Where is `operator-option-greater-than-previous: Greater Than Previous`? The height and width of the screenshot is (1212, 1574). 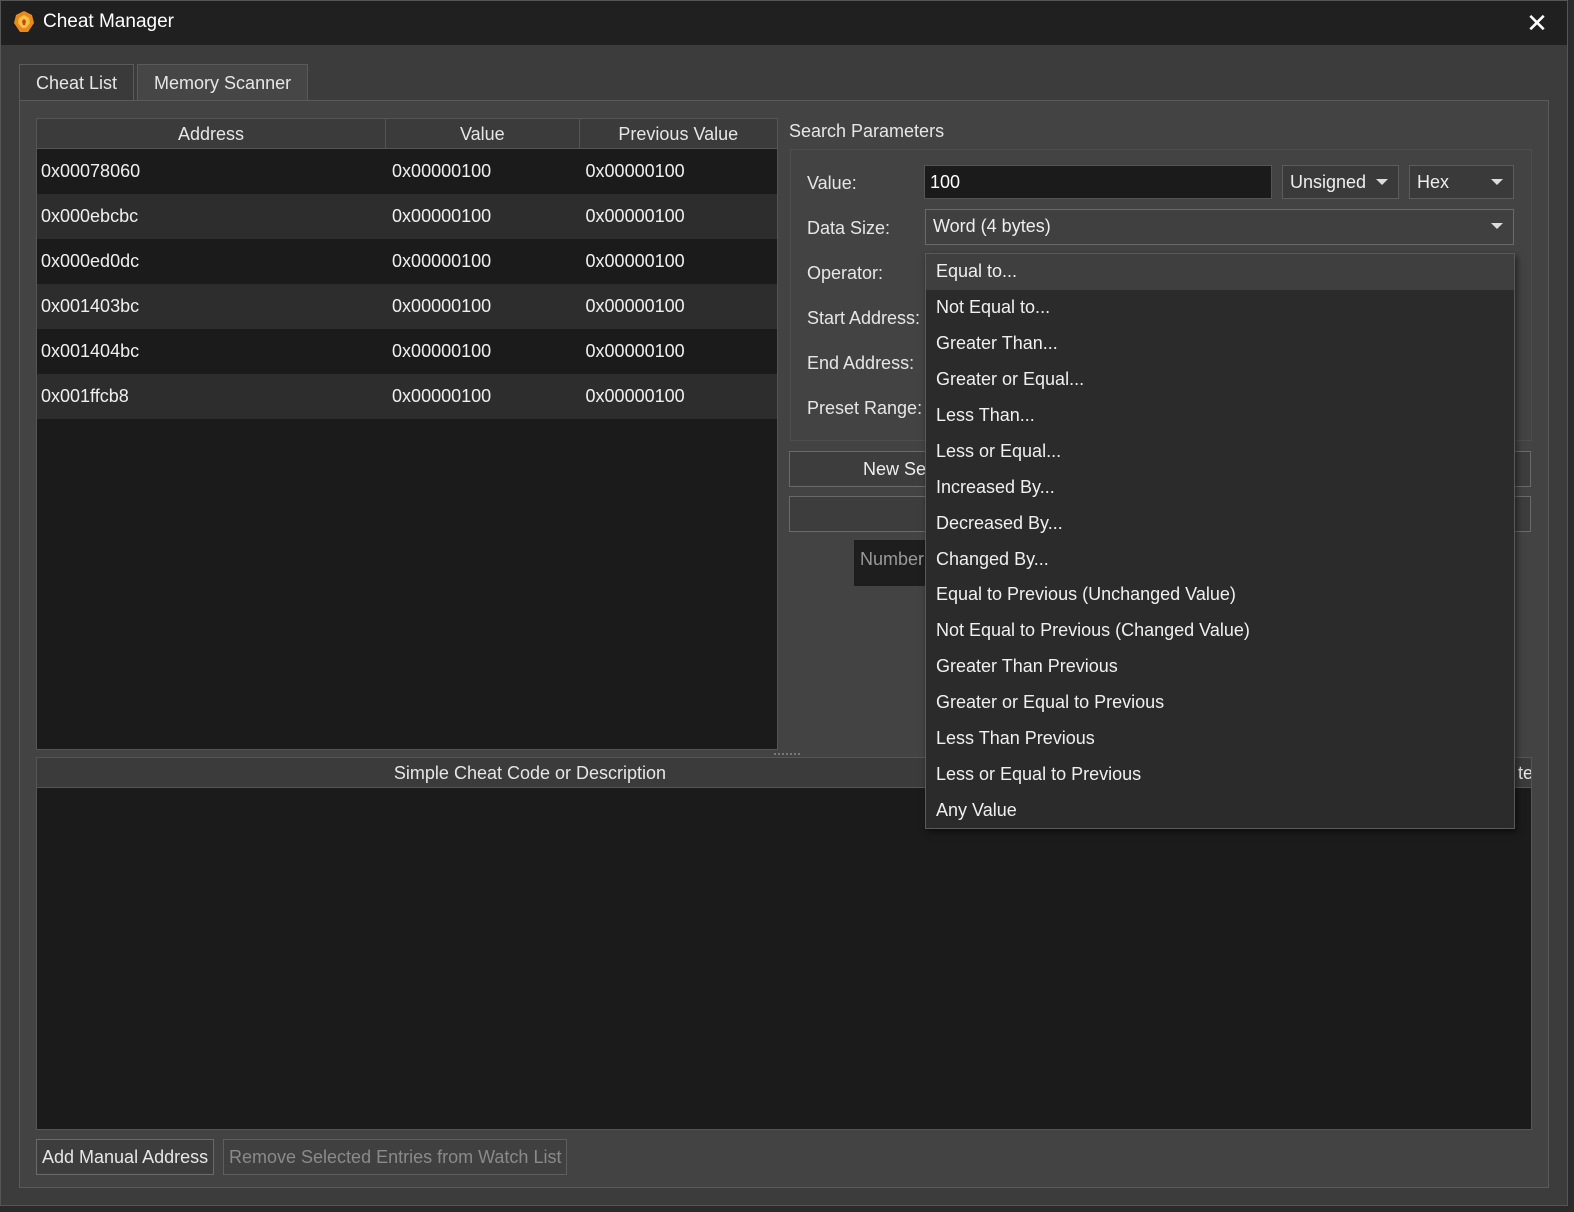
operator-option-greater-than-previous: Greater Than Previous is located at coordinates (1220, 667).